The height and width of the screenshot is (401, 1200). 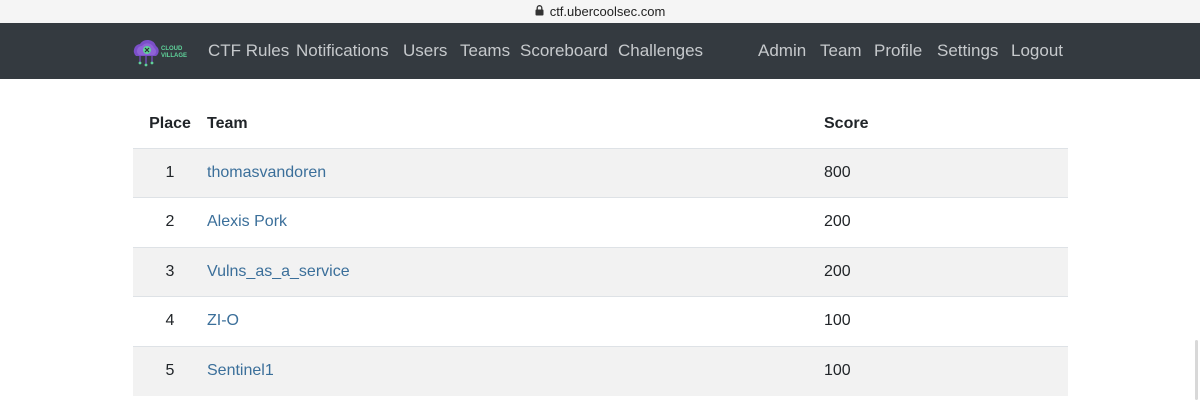 I want to click on row-score: 800, so click(x=946, y=172).